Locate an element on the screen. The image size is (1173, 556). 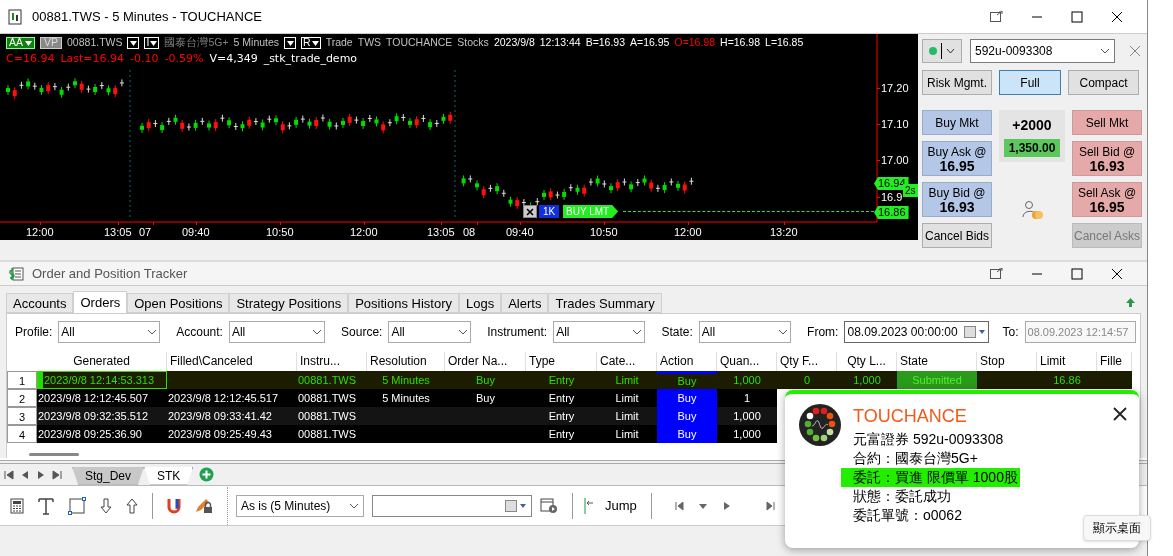
tab: Alerts is located at coordinates (525, 303).